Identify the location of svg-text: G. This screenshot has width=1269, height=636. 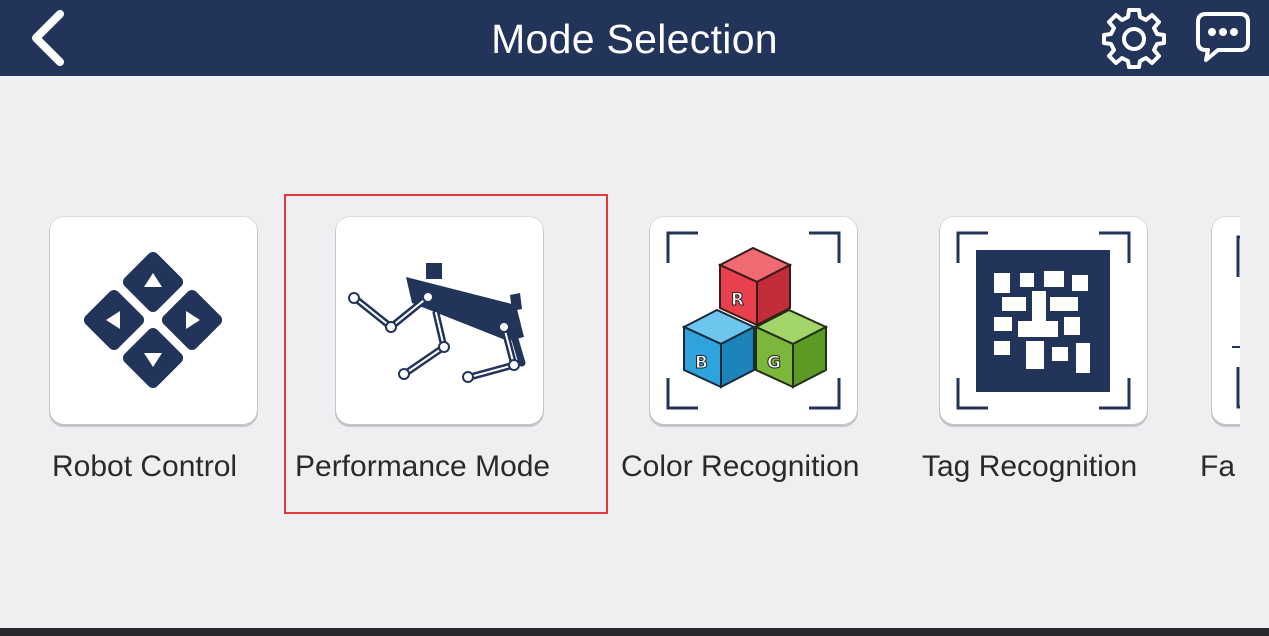
(774, 363).